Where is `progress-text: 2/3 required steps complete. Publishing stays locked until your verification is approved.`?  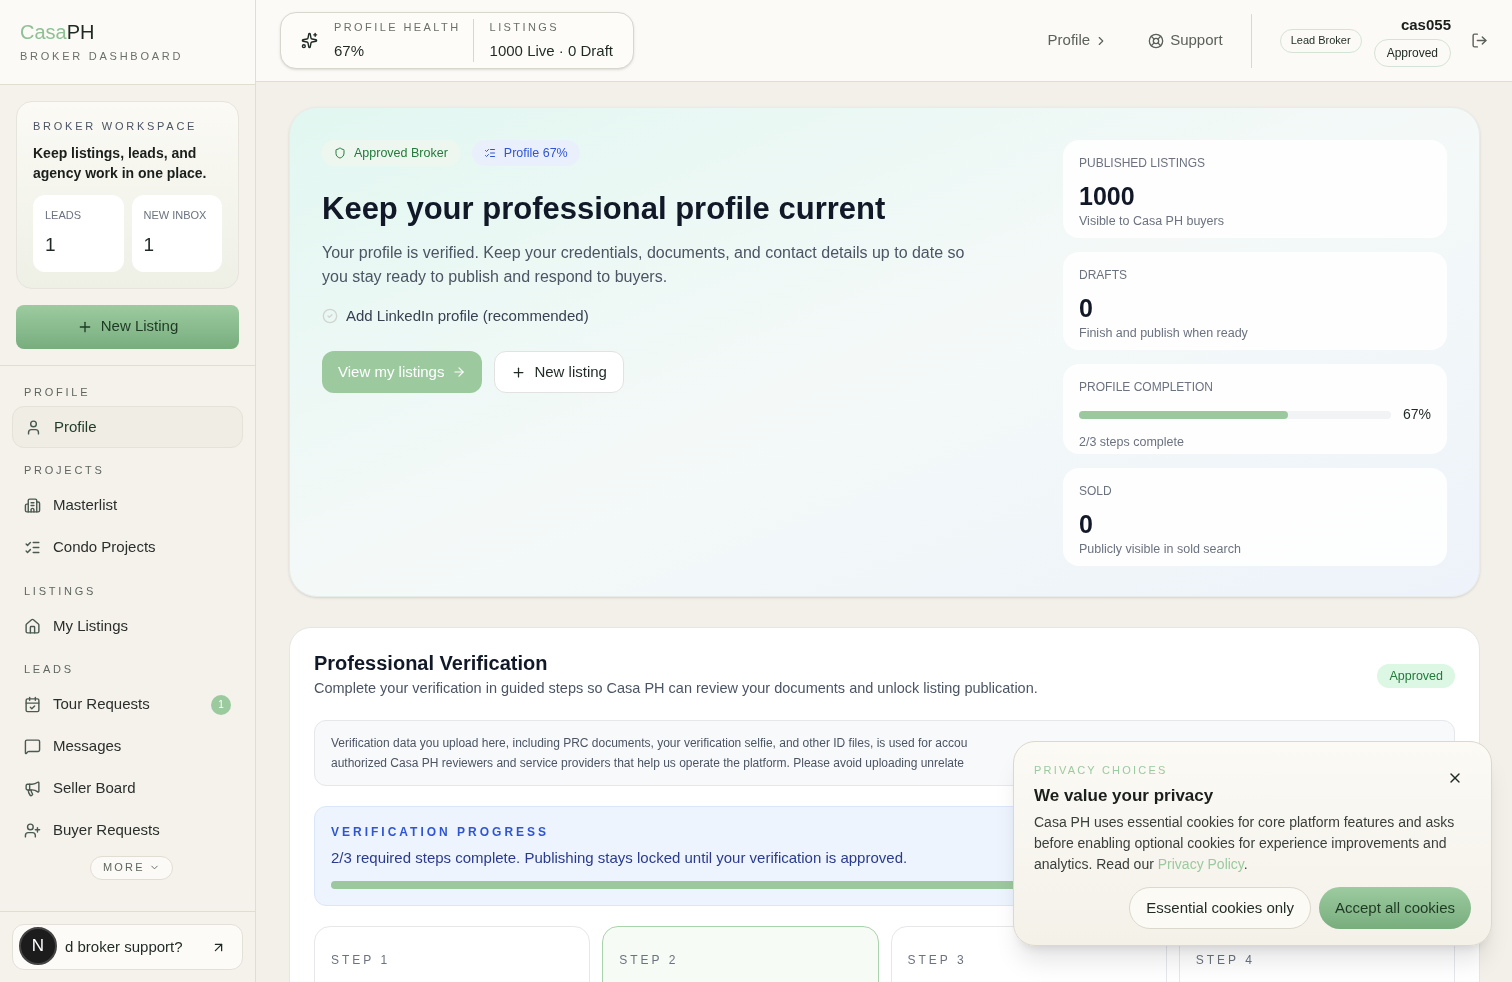
progress-text: 2/3 required steps complete. Publishing stays locked until your verification is approved. is located at coordinates (619, 857).